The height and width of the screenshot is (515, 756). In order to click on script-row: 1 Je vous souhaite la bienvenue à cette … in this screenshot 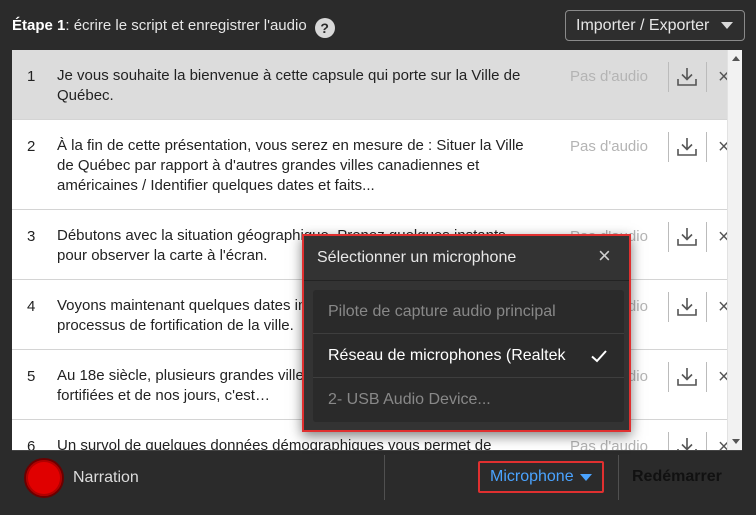, I will do `click(377, 85)`.